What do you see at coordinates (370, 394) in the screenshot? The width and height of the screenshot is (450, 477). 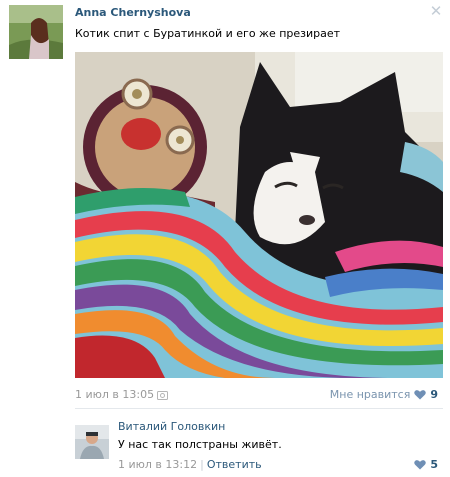 I see `like-label: Мне нравится` at bounding box center [370, 394].